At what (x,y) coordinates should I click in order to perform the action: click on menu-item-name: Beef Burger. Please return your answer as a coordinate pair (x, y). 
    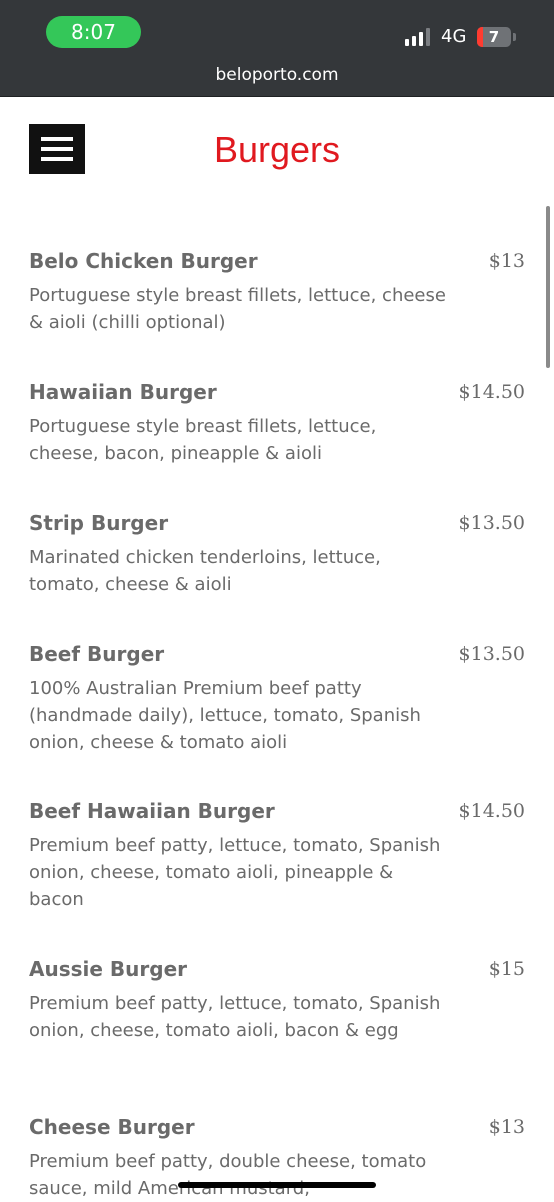
    Looking at the image, I should click on (97, 654).